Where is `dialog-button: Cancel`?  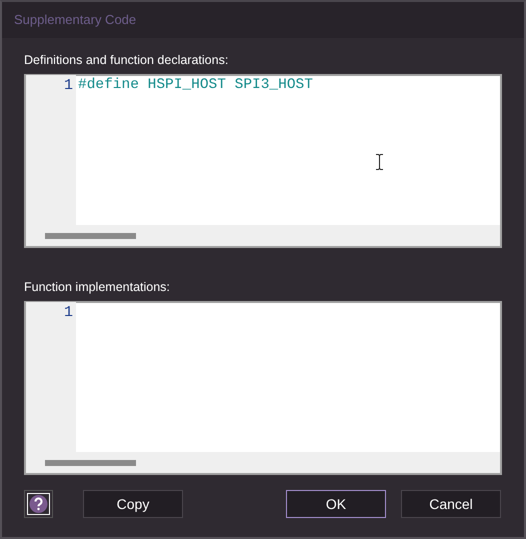
dialog-button: Cancel is located at coordinates (451, 504).